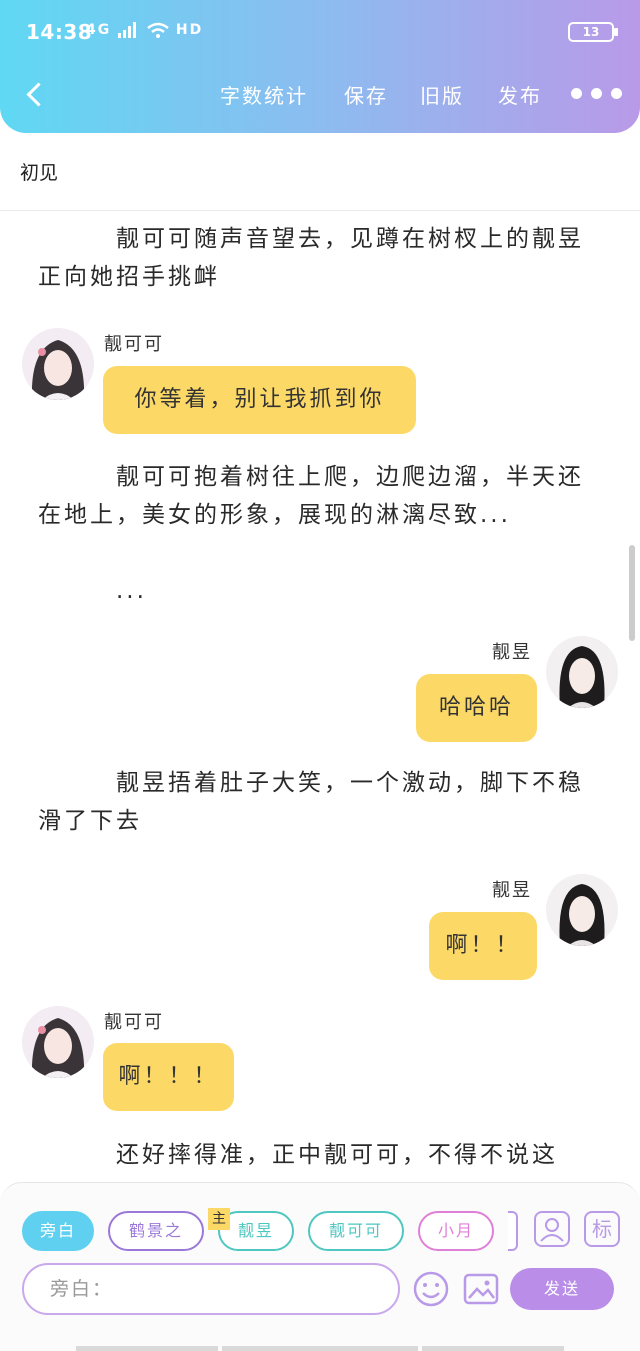  I want to click on smiley-icon, so click(431, 1289).